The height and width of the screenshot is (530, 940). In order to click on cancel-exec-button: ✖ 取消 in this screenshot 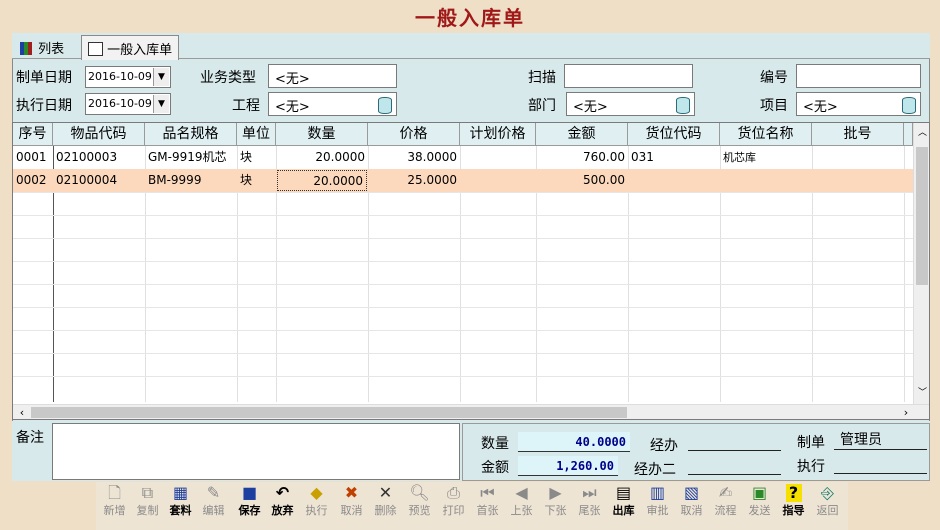, I will do `click(351, 504)`.